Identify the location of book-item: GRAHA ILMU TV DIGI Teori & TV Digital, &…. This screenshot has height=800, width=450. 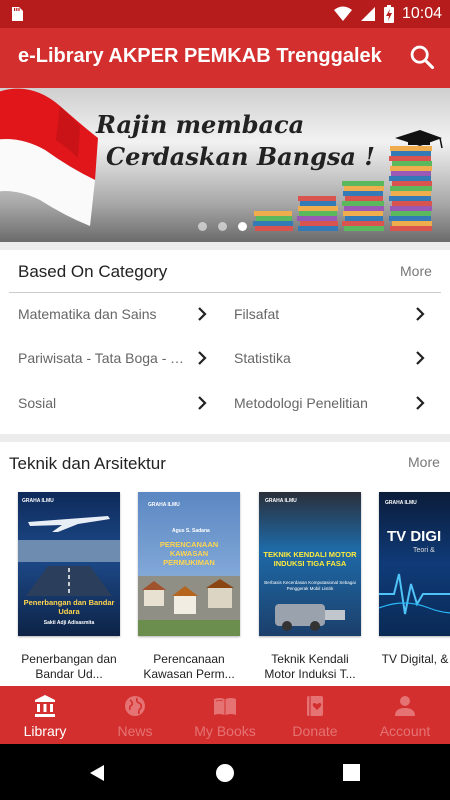
(414, 587).